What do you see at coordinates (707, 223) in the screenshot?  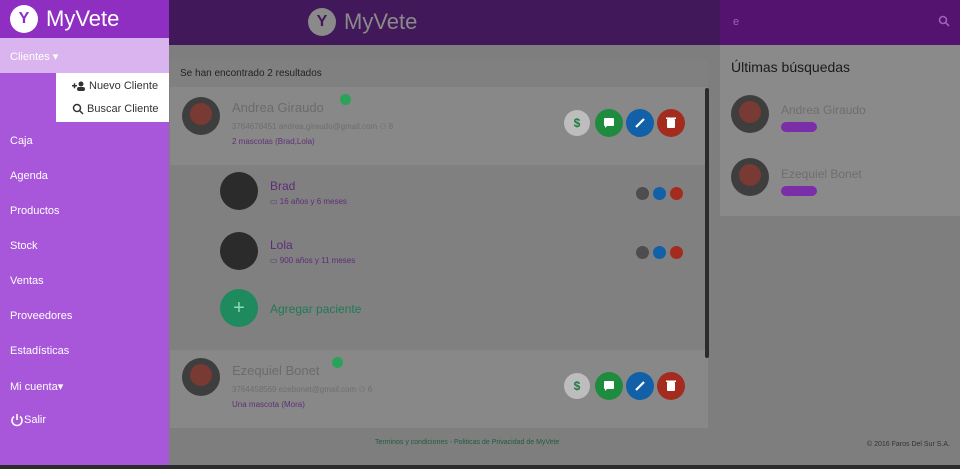 I see `results-scrollbar` at bounding box center [707, 223].